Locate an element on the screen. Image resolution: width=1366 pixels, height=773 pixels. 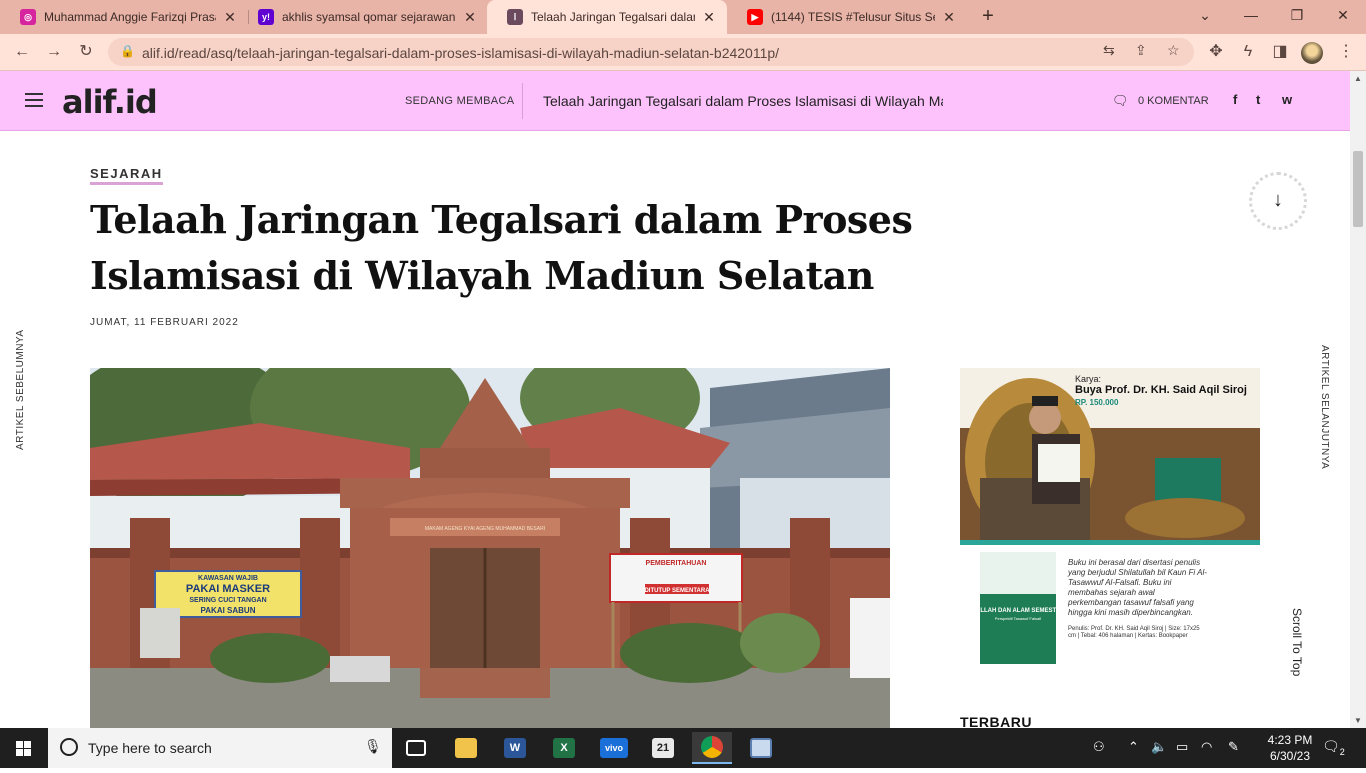
windows-logo-icon is located at coordinates (23, 748).